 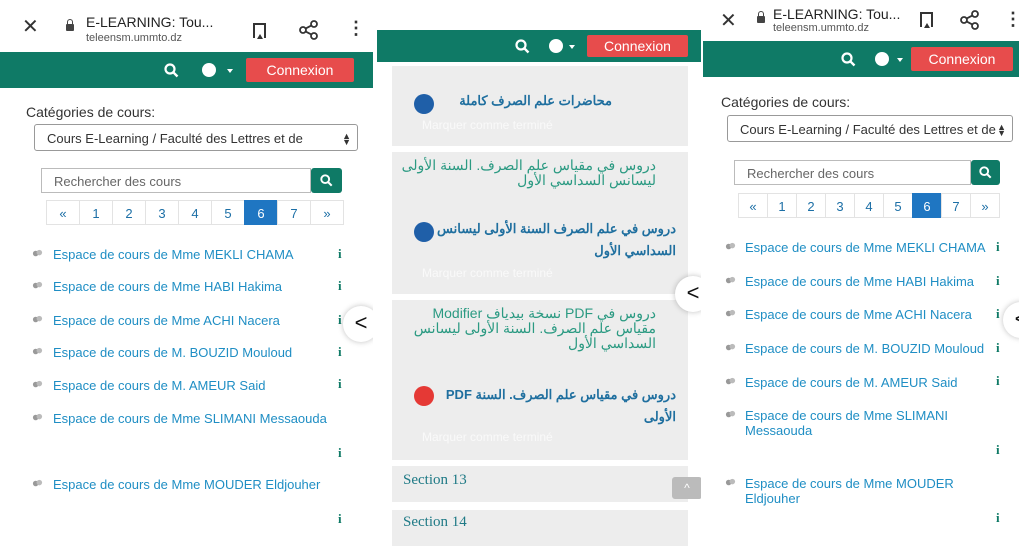 I want to click on section-14-title: Section 14, so click(x=435, y=522).